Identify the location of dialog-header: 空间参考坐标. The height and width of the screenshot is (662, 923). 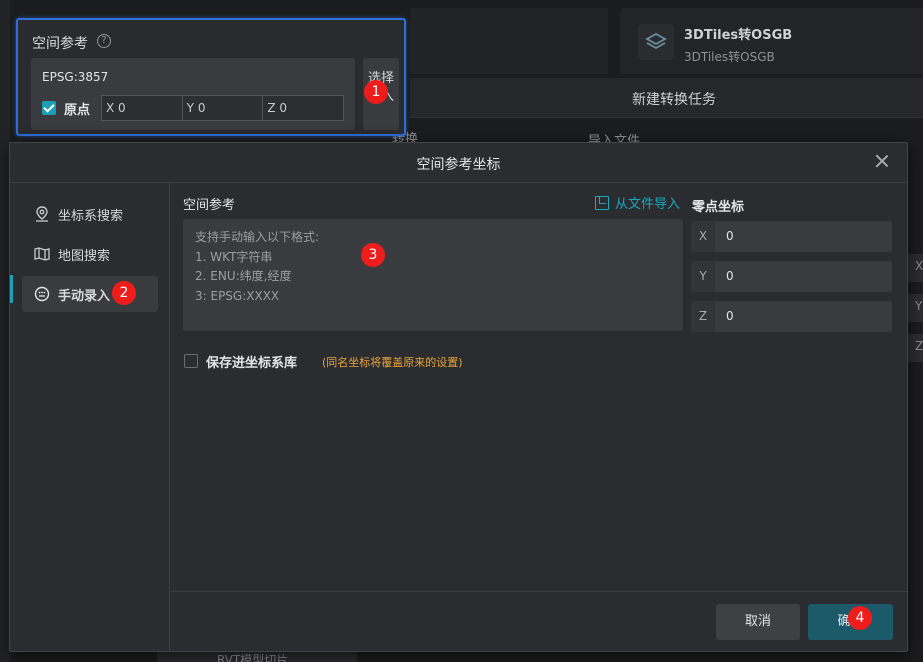
(458, 163).